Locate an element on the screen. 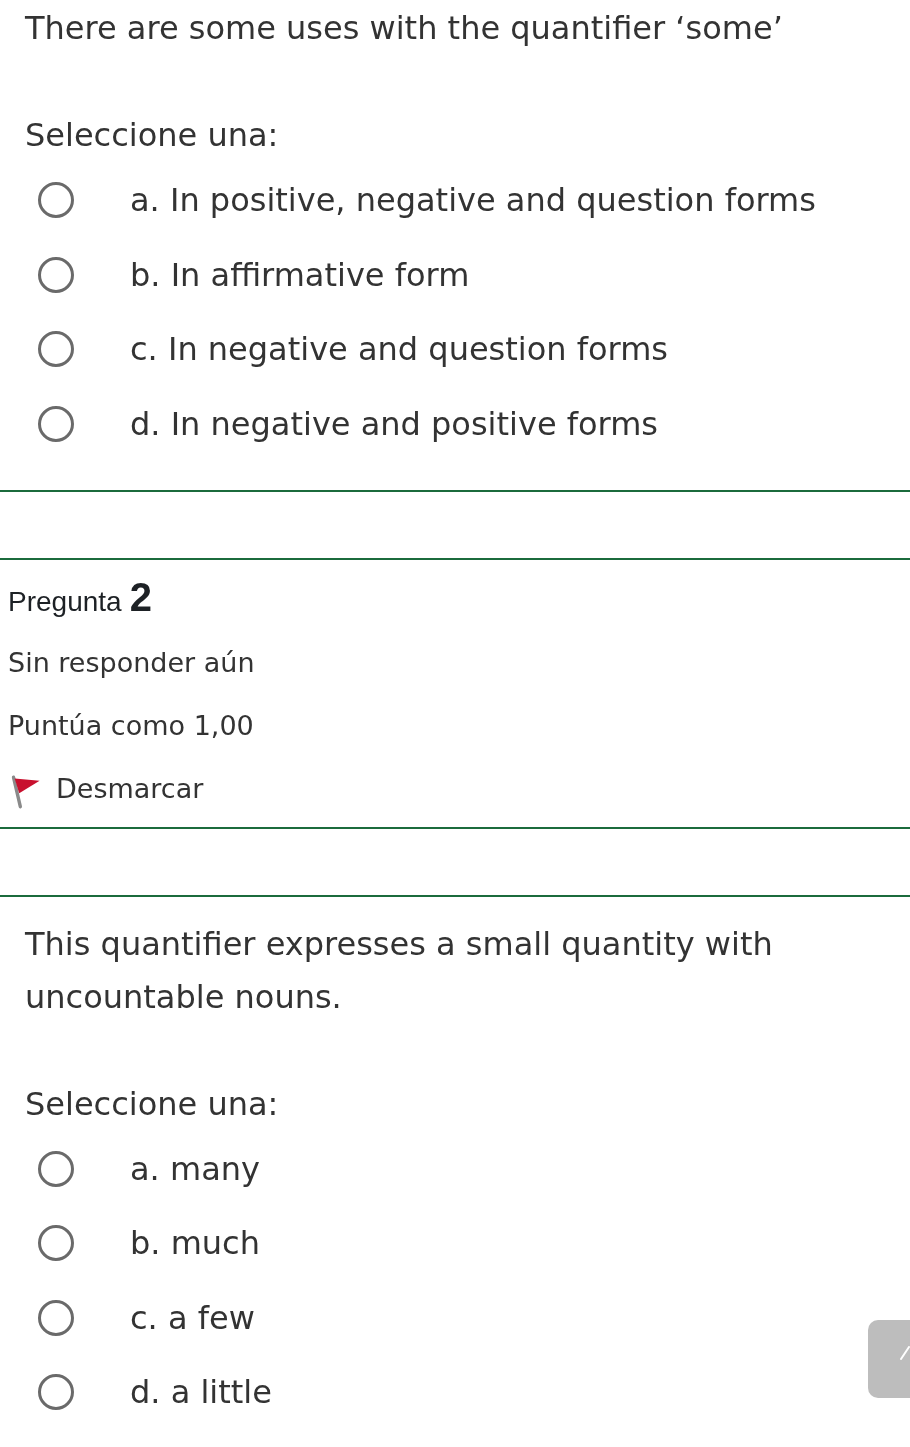 This screenshot has width=910, height=1447. question-text: This quantifier expresses a small quantity with uncountable nouns. is located at coordinates (399, 970).